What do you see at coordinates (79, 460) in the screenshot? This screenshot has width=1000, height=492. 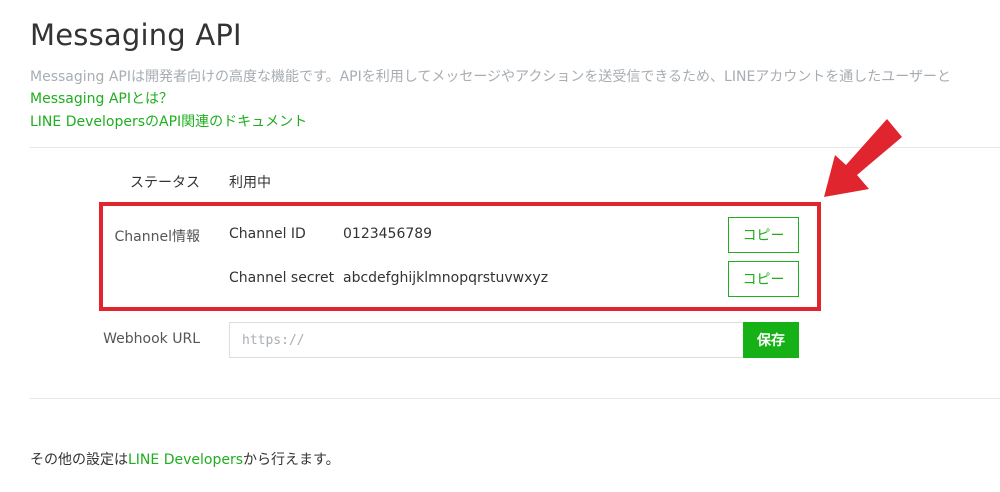 I see `footer-prefix: その他の設定は` at bounding box center [79, 460].